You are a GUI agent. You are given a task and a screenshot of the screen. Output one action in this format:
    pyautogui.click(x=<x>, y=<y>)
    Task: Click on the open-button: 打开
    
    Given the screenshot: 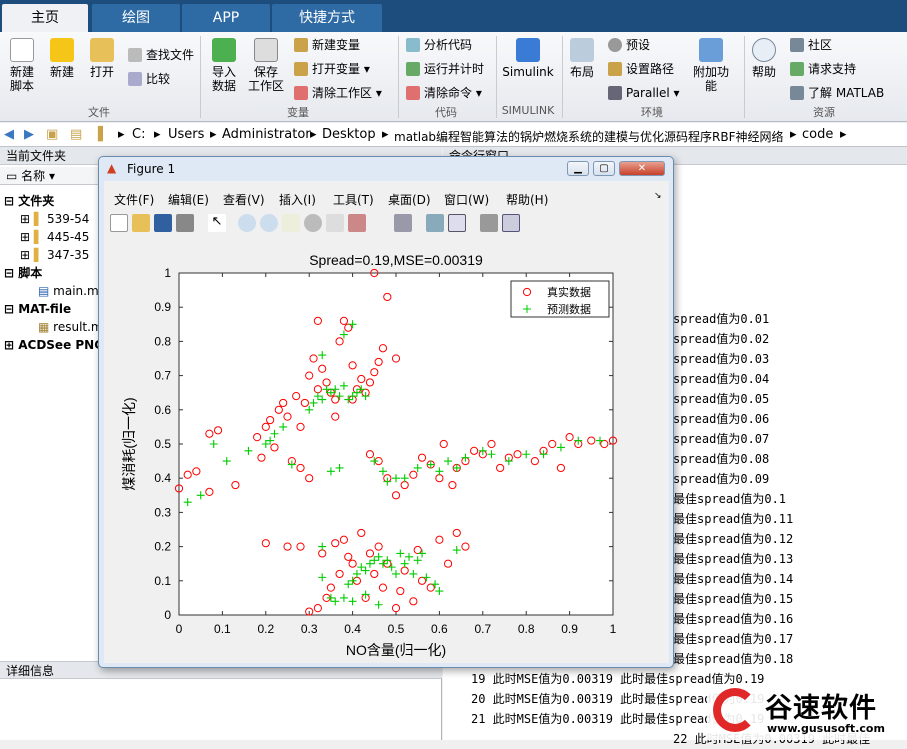 What is the action you would take?
    pyautogui.click(x=102, y=58)
    